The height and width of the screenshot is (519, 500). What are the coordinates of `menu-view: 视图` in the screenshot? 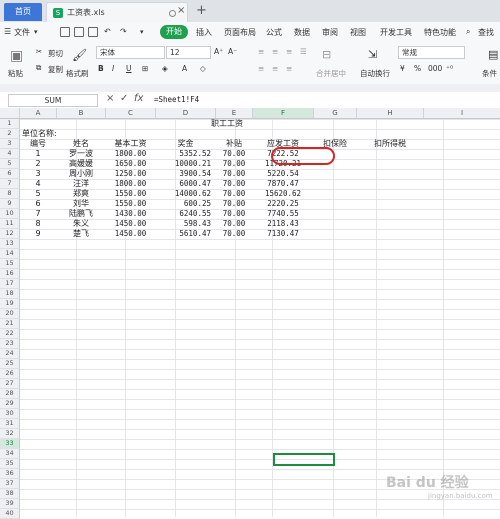 It's located at (358, 32).